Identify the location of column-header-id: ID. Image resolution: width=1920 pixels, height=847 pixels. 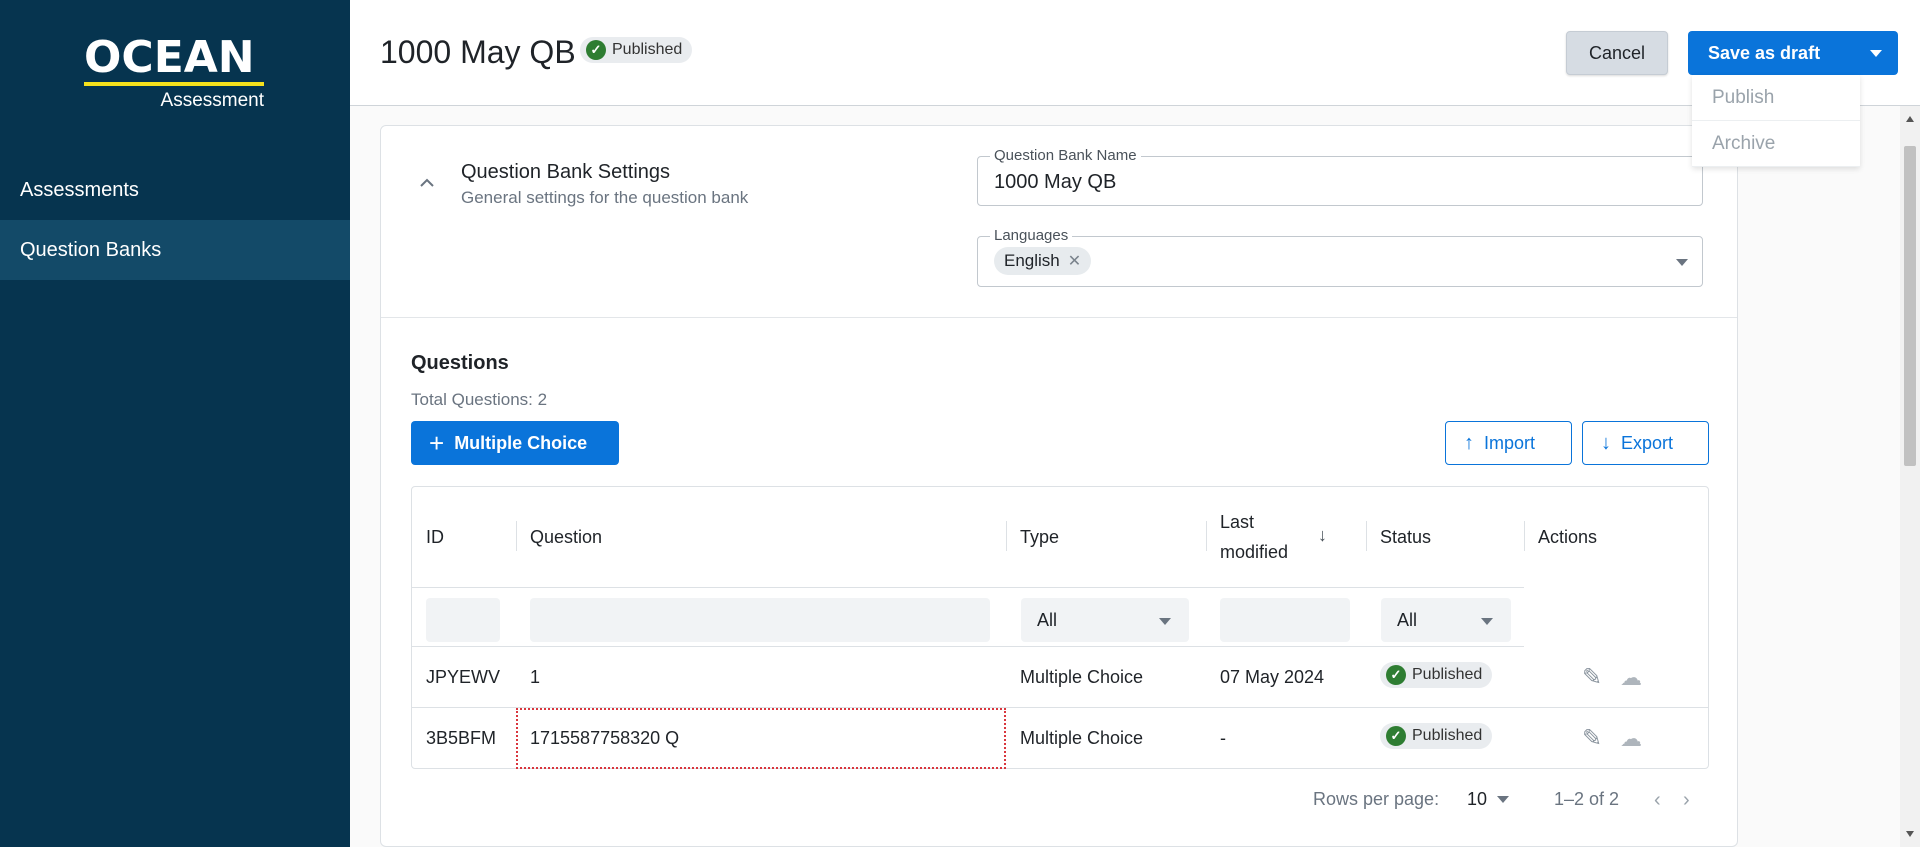
(462, 537).